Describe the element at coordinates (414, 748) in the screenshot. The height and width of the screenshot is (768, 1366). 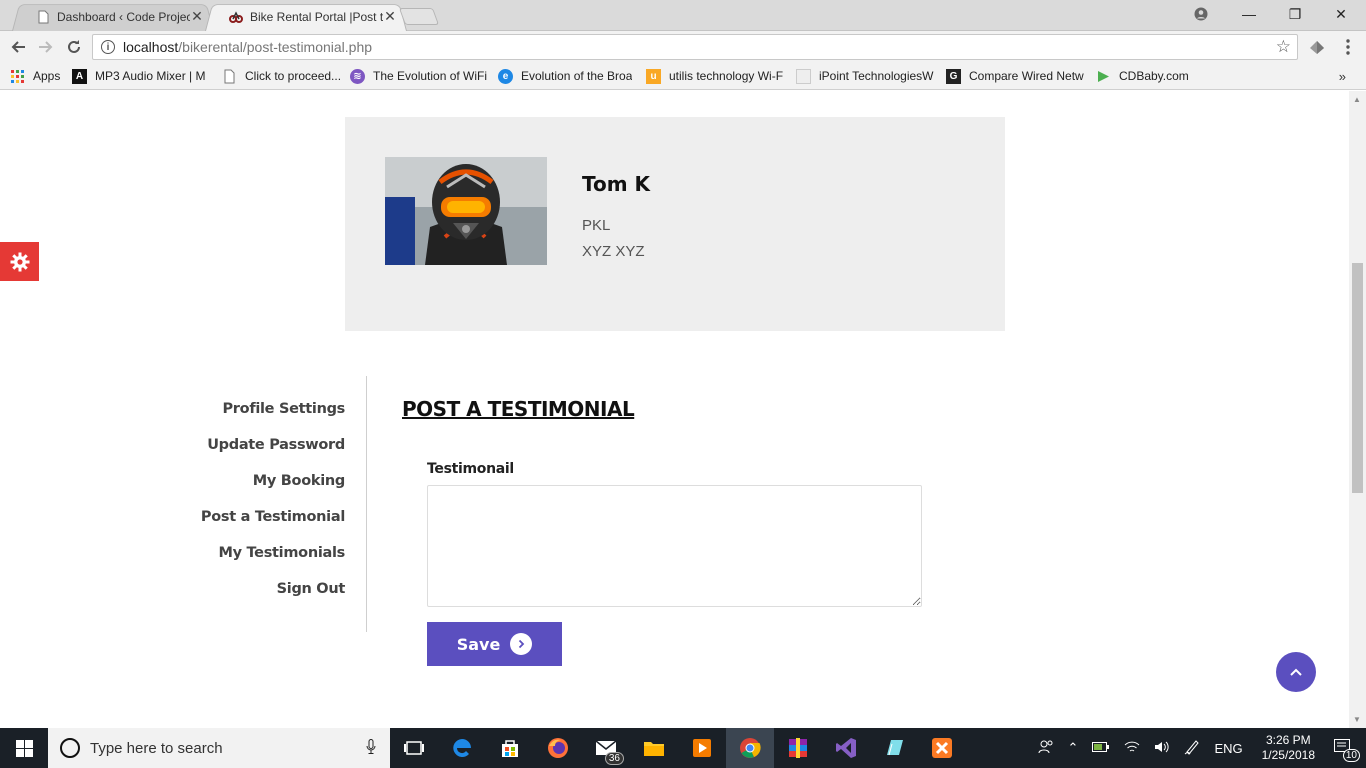
I see `task-view-icon` at that location.